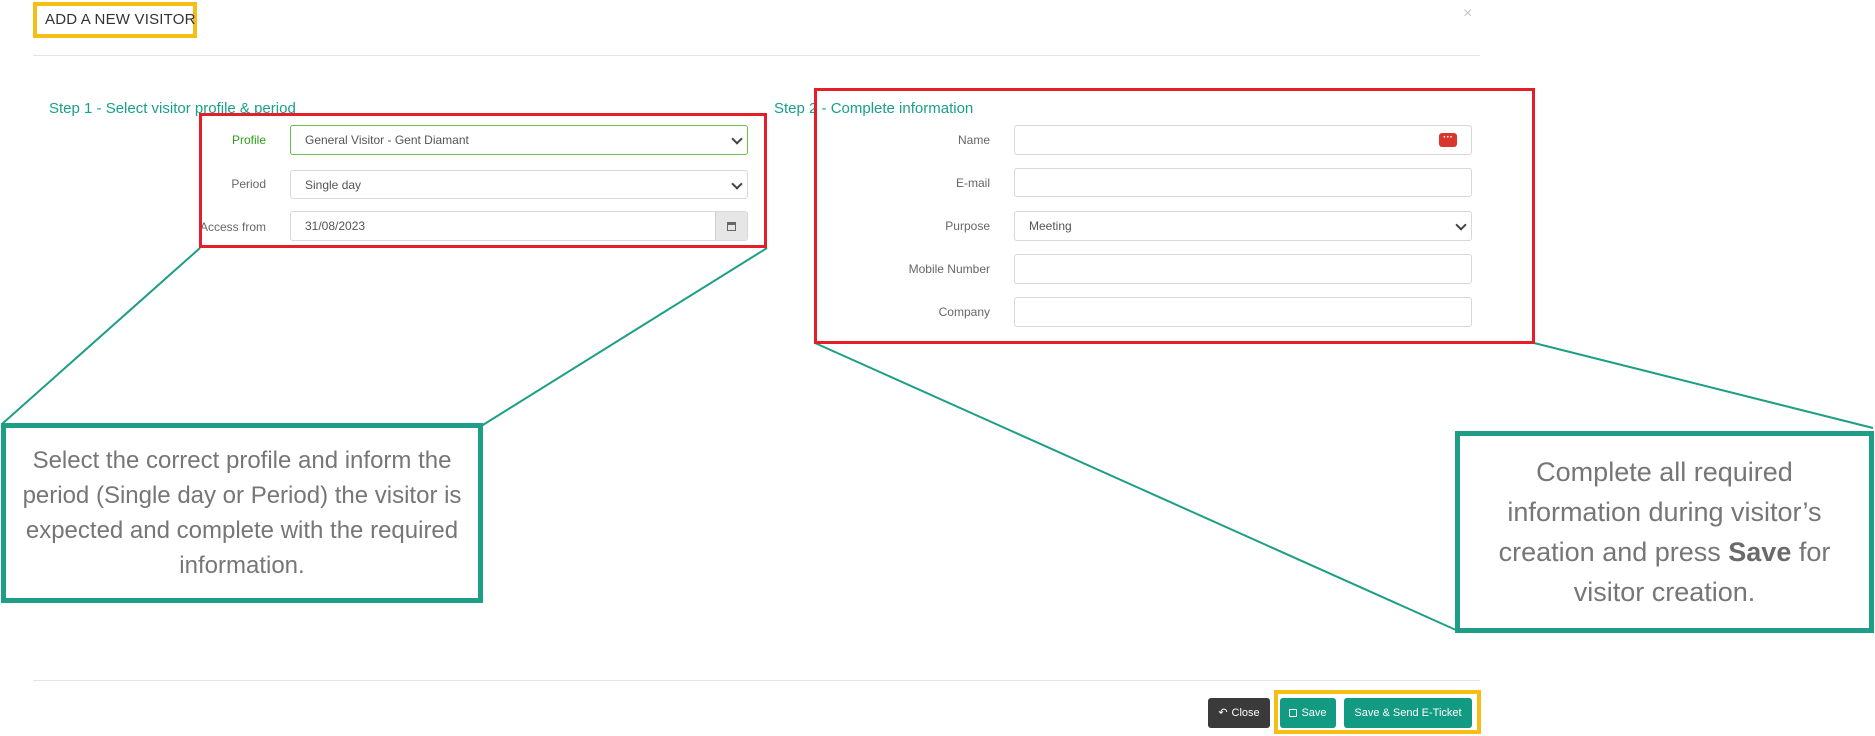 This screenshot has height=736, width=1875. What do you see at coordinates (483, 180) in the screenshot?
I see `step1-highlight-box` at bounding box center [483, 180].